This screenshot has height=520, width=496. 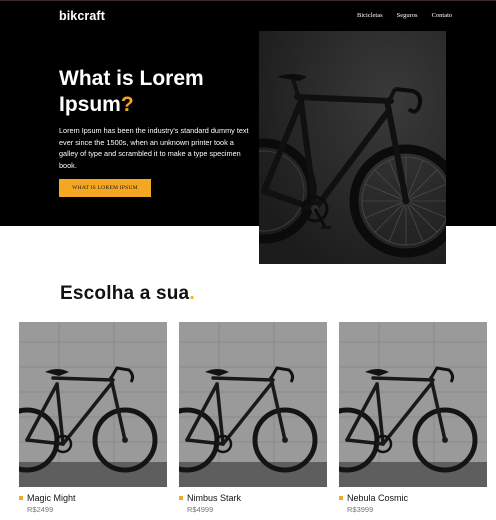 What do you see at coordinates (40, 509) in the screenshot?
I see `product-price: R$2499` at bounding box center [40, 509].